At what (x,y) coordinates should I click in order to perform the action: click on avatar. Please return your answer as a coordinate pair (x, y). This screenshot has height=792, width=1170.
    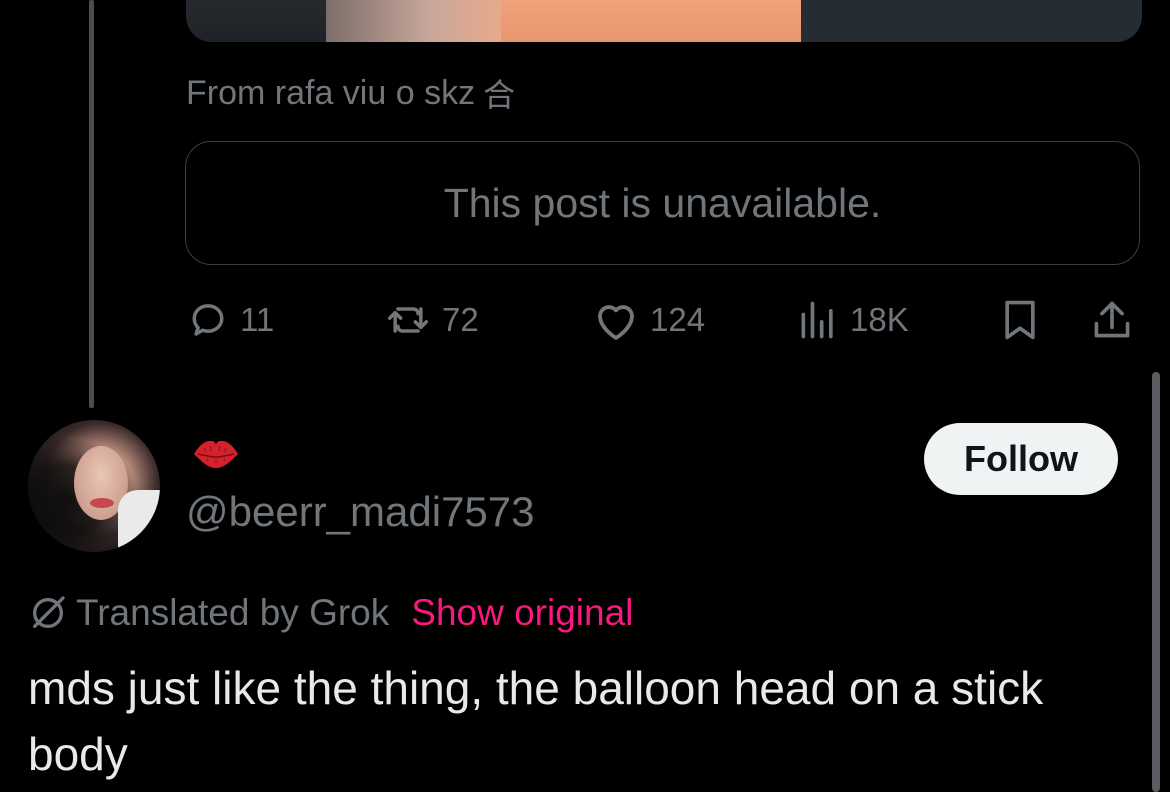
    Looking at the image, I should click on (94, 486).